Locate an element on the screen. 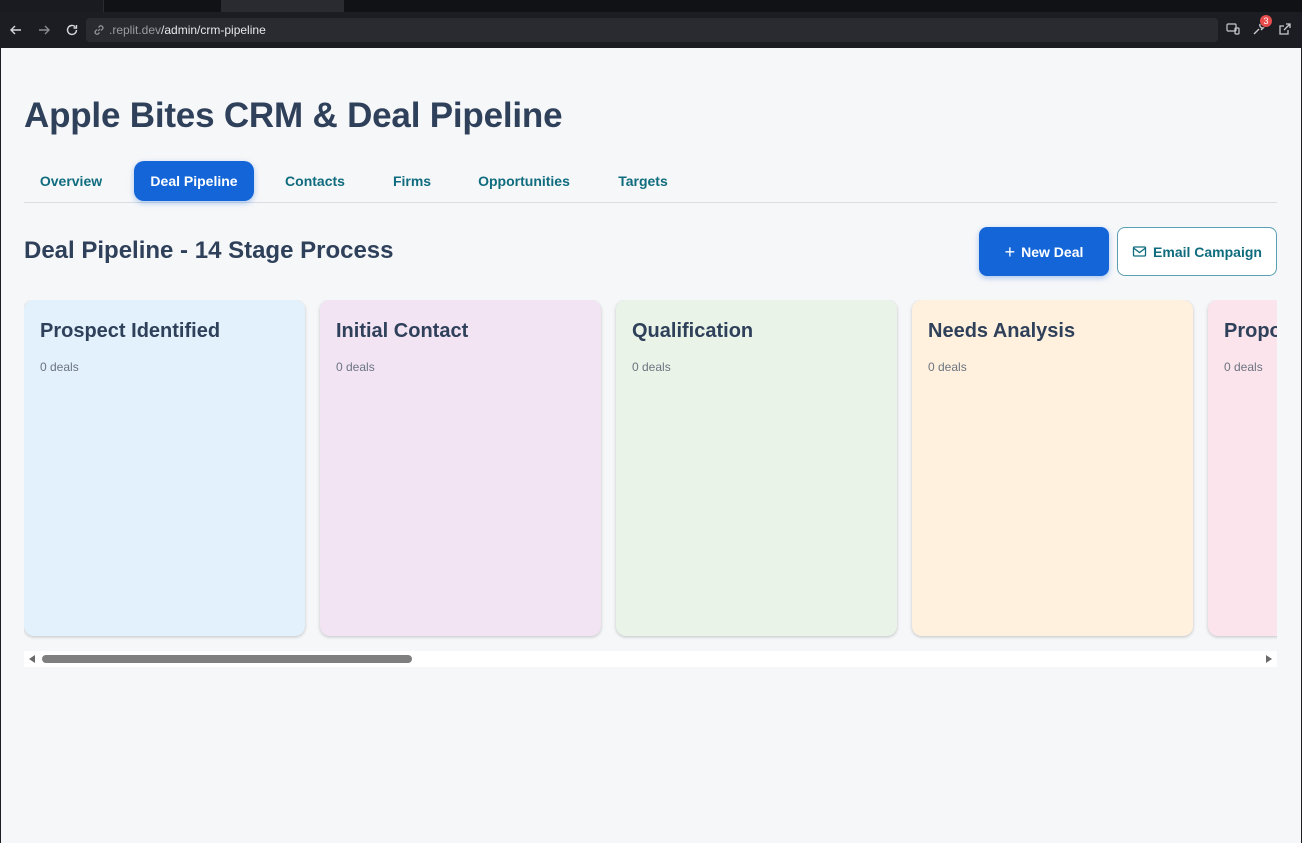  plus-icon: + is located at coordinates (1010, 251).